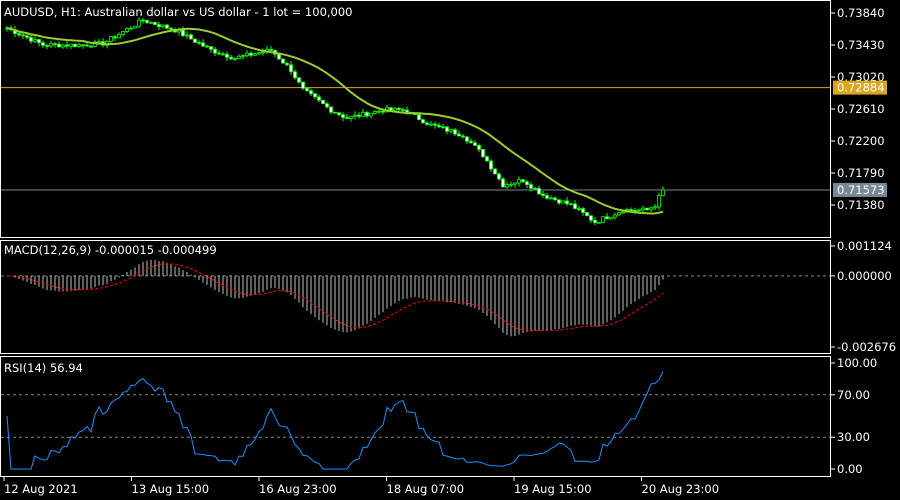 This screenshot has height=500, width=900. Describe the element at coordinates (171, 489) in the screenshot. I see `time-tick-label: 13 Aug 15:00` at that location.